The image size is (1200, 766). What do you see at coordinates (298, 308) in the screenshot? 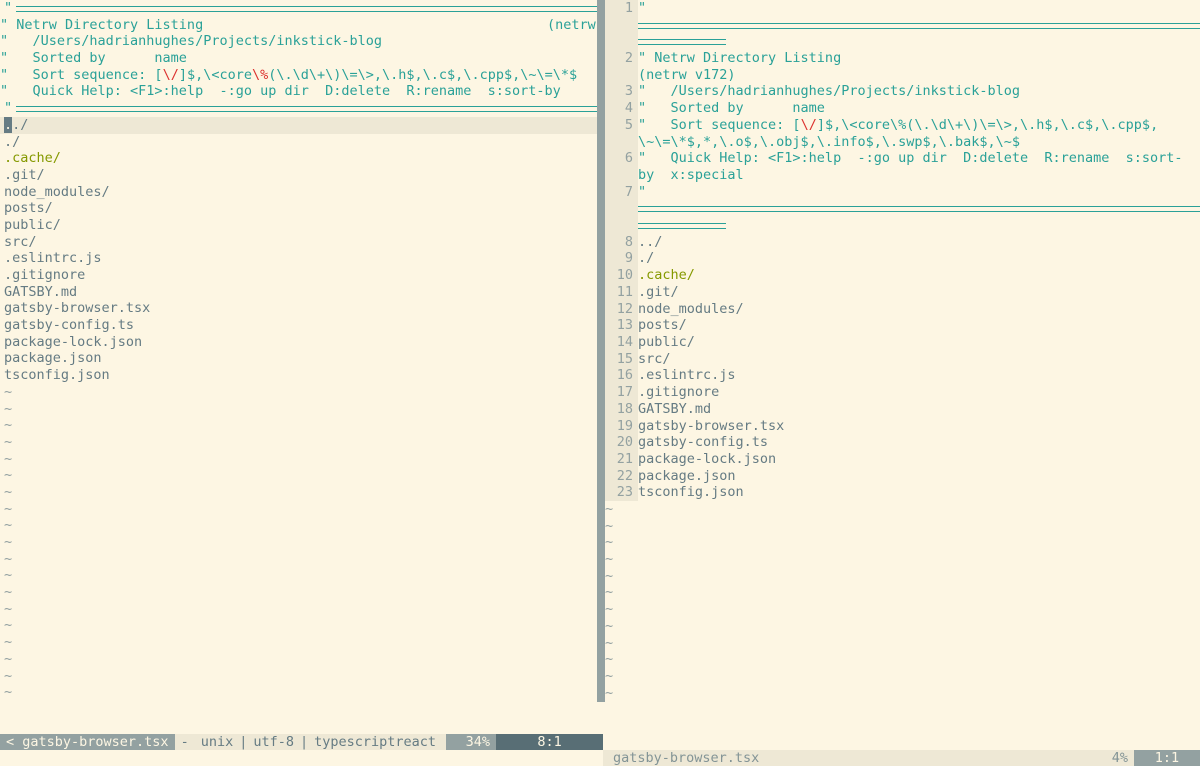
I see `file-entry: gatsby-browser.tsx` at bounding box center [298, 308].